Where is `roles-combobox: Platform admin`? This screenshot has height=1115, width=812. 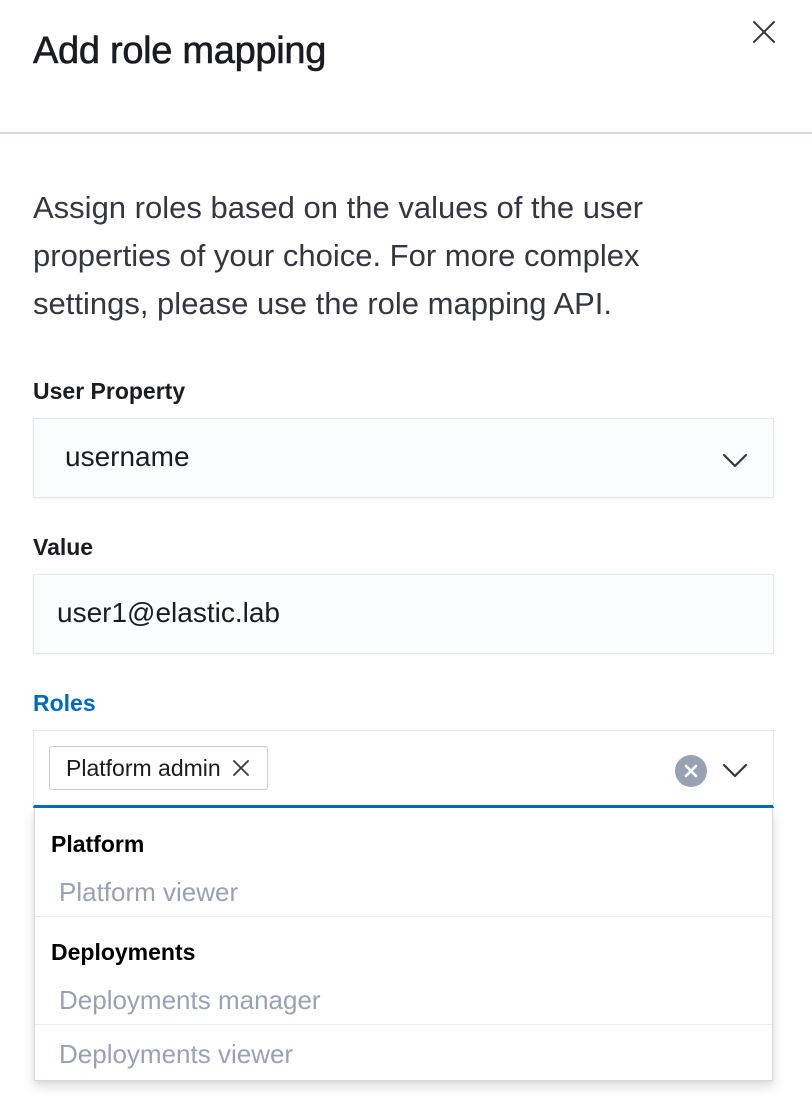
roles-combobox: Platform admin is located at coordinates (403, 769).